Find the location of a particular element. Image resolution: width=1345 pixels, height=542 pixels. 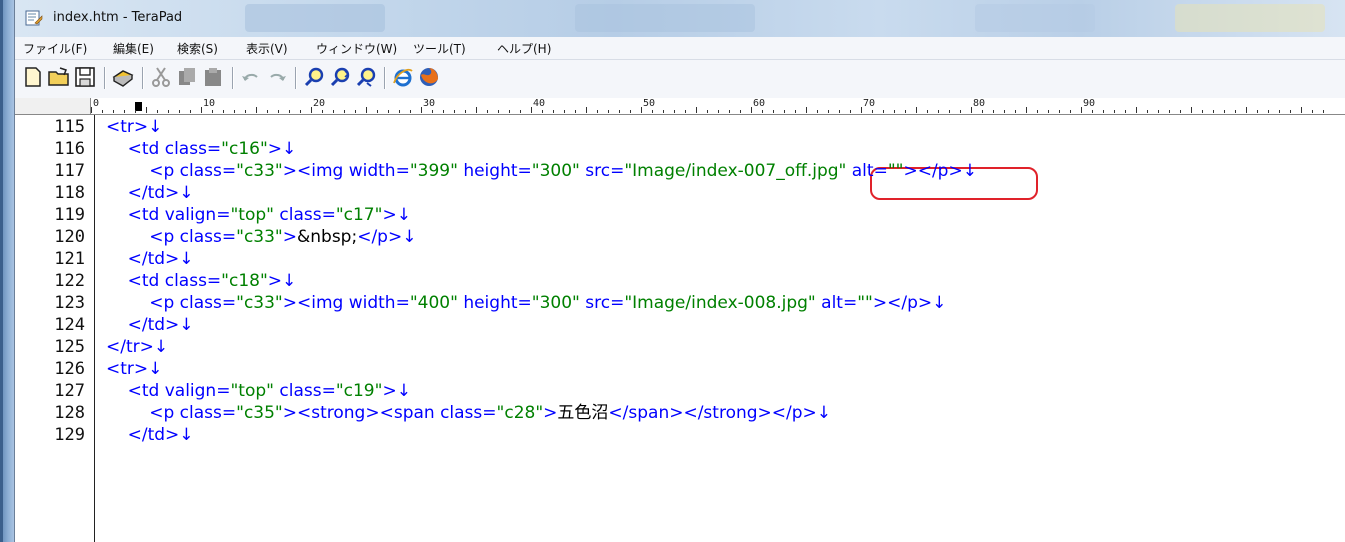

view-in-firefox-button is located at coordinates (429, 78).